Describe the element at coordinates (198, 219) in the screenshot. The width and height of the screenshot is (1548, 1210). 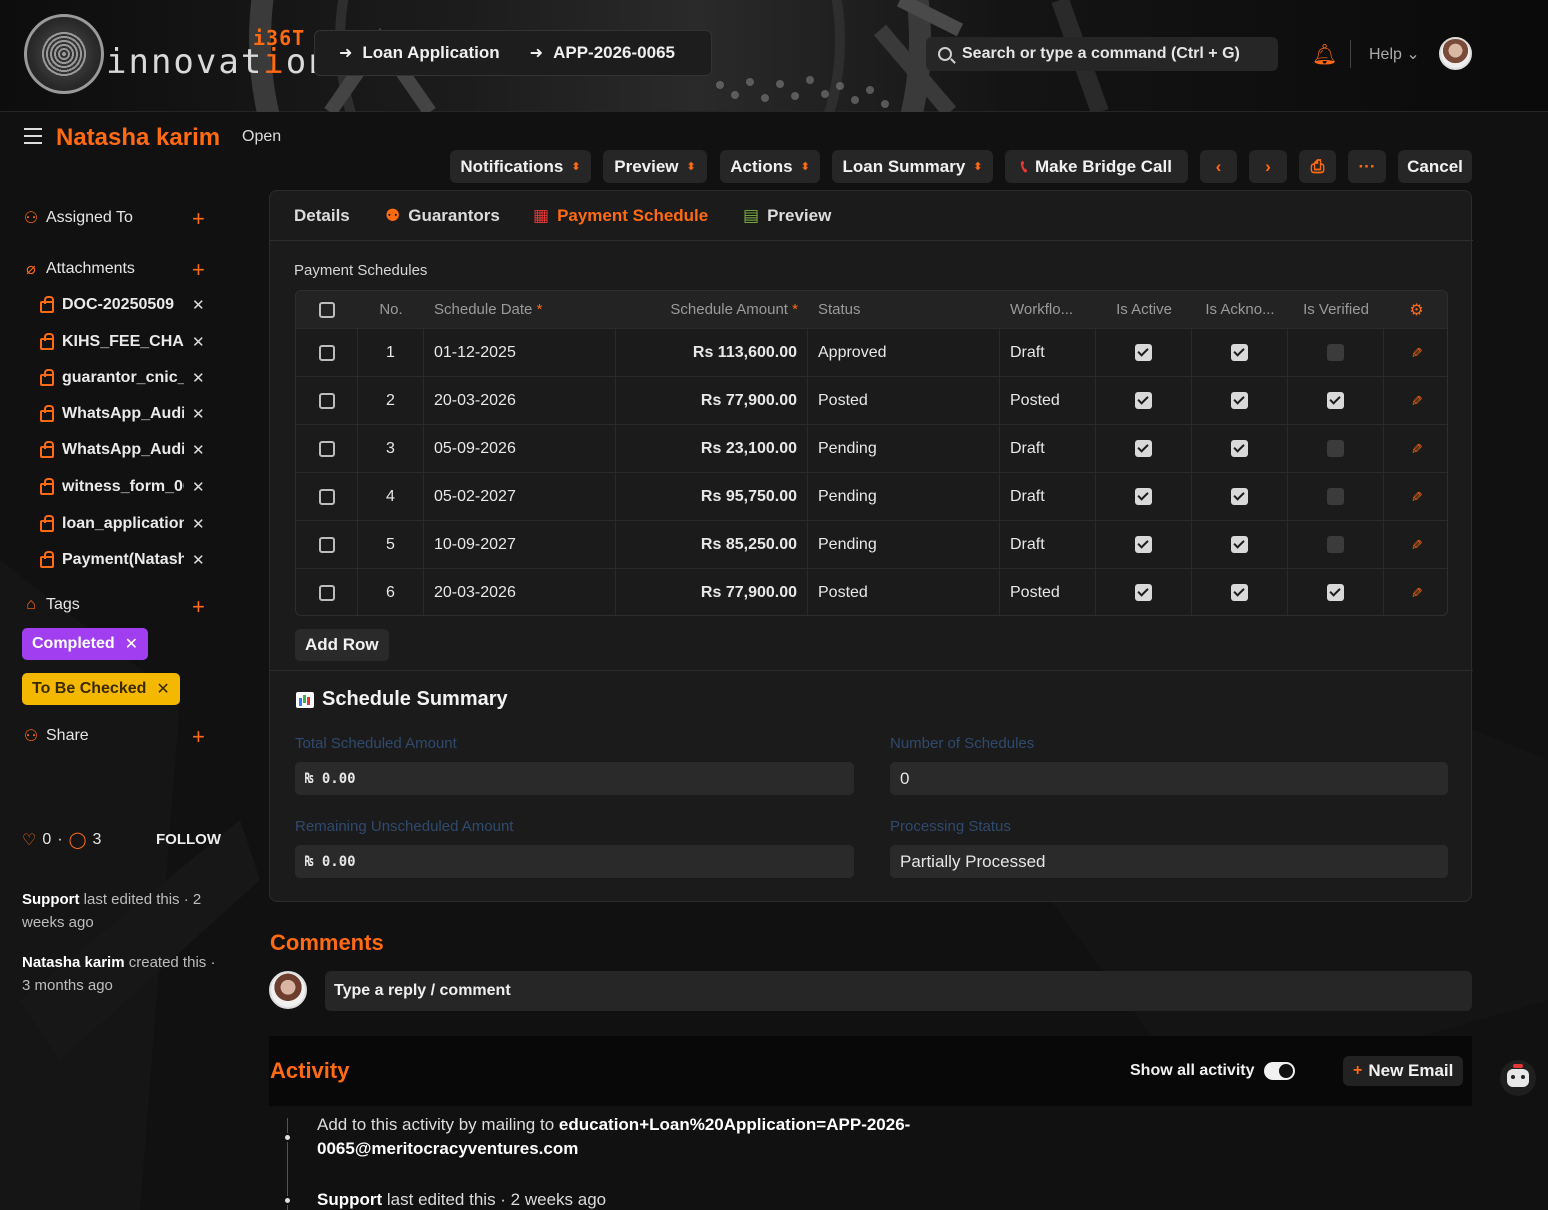
I see `add-assignee-button: +` at that location.